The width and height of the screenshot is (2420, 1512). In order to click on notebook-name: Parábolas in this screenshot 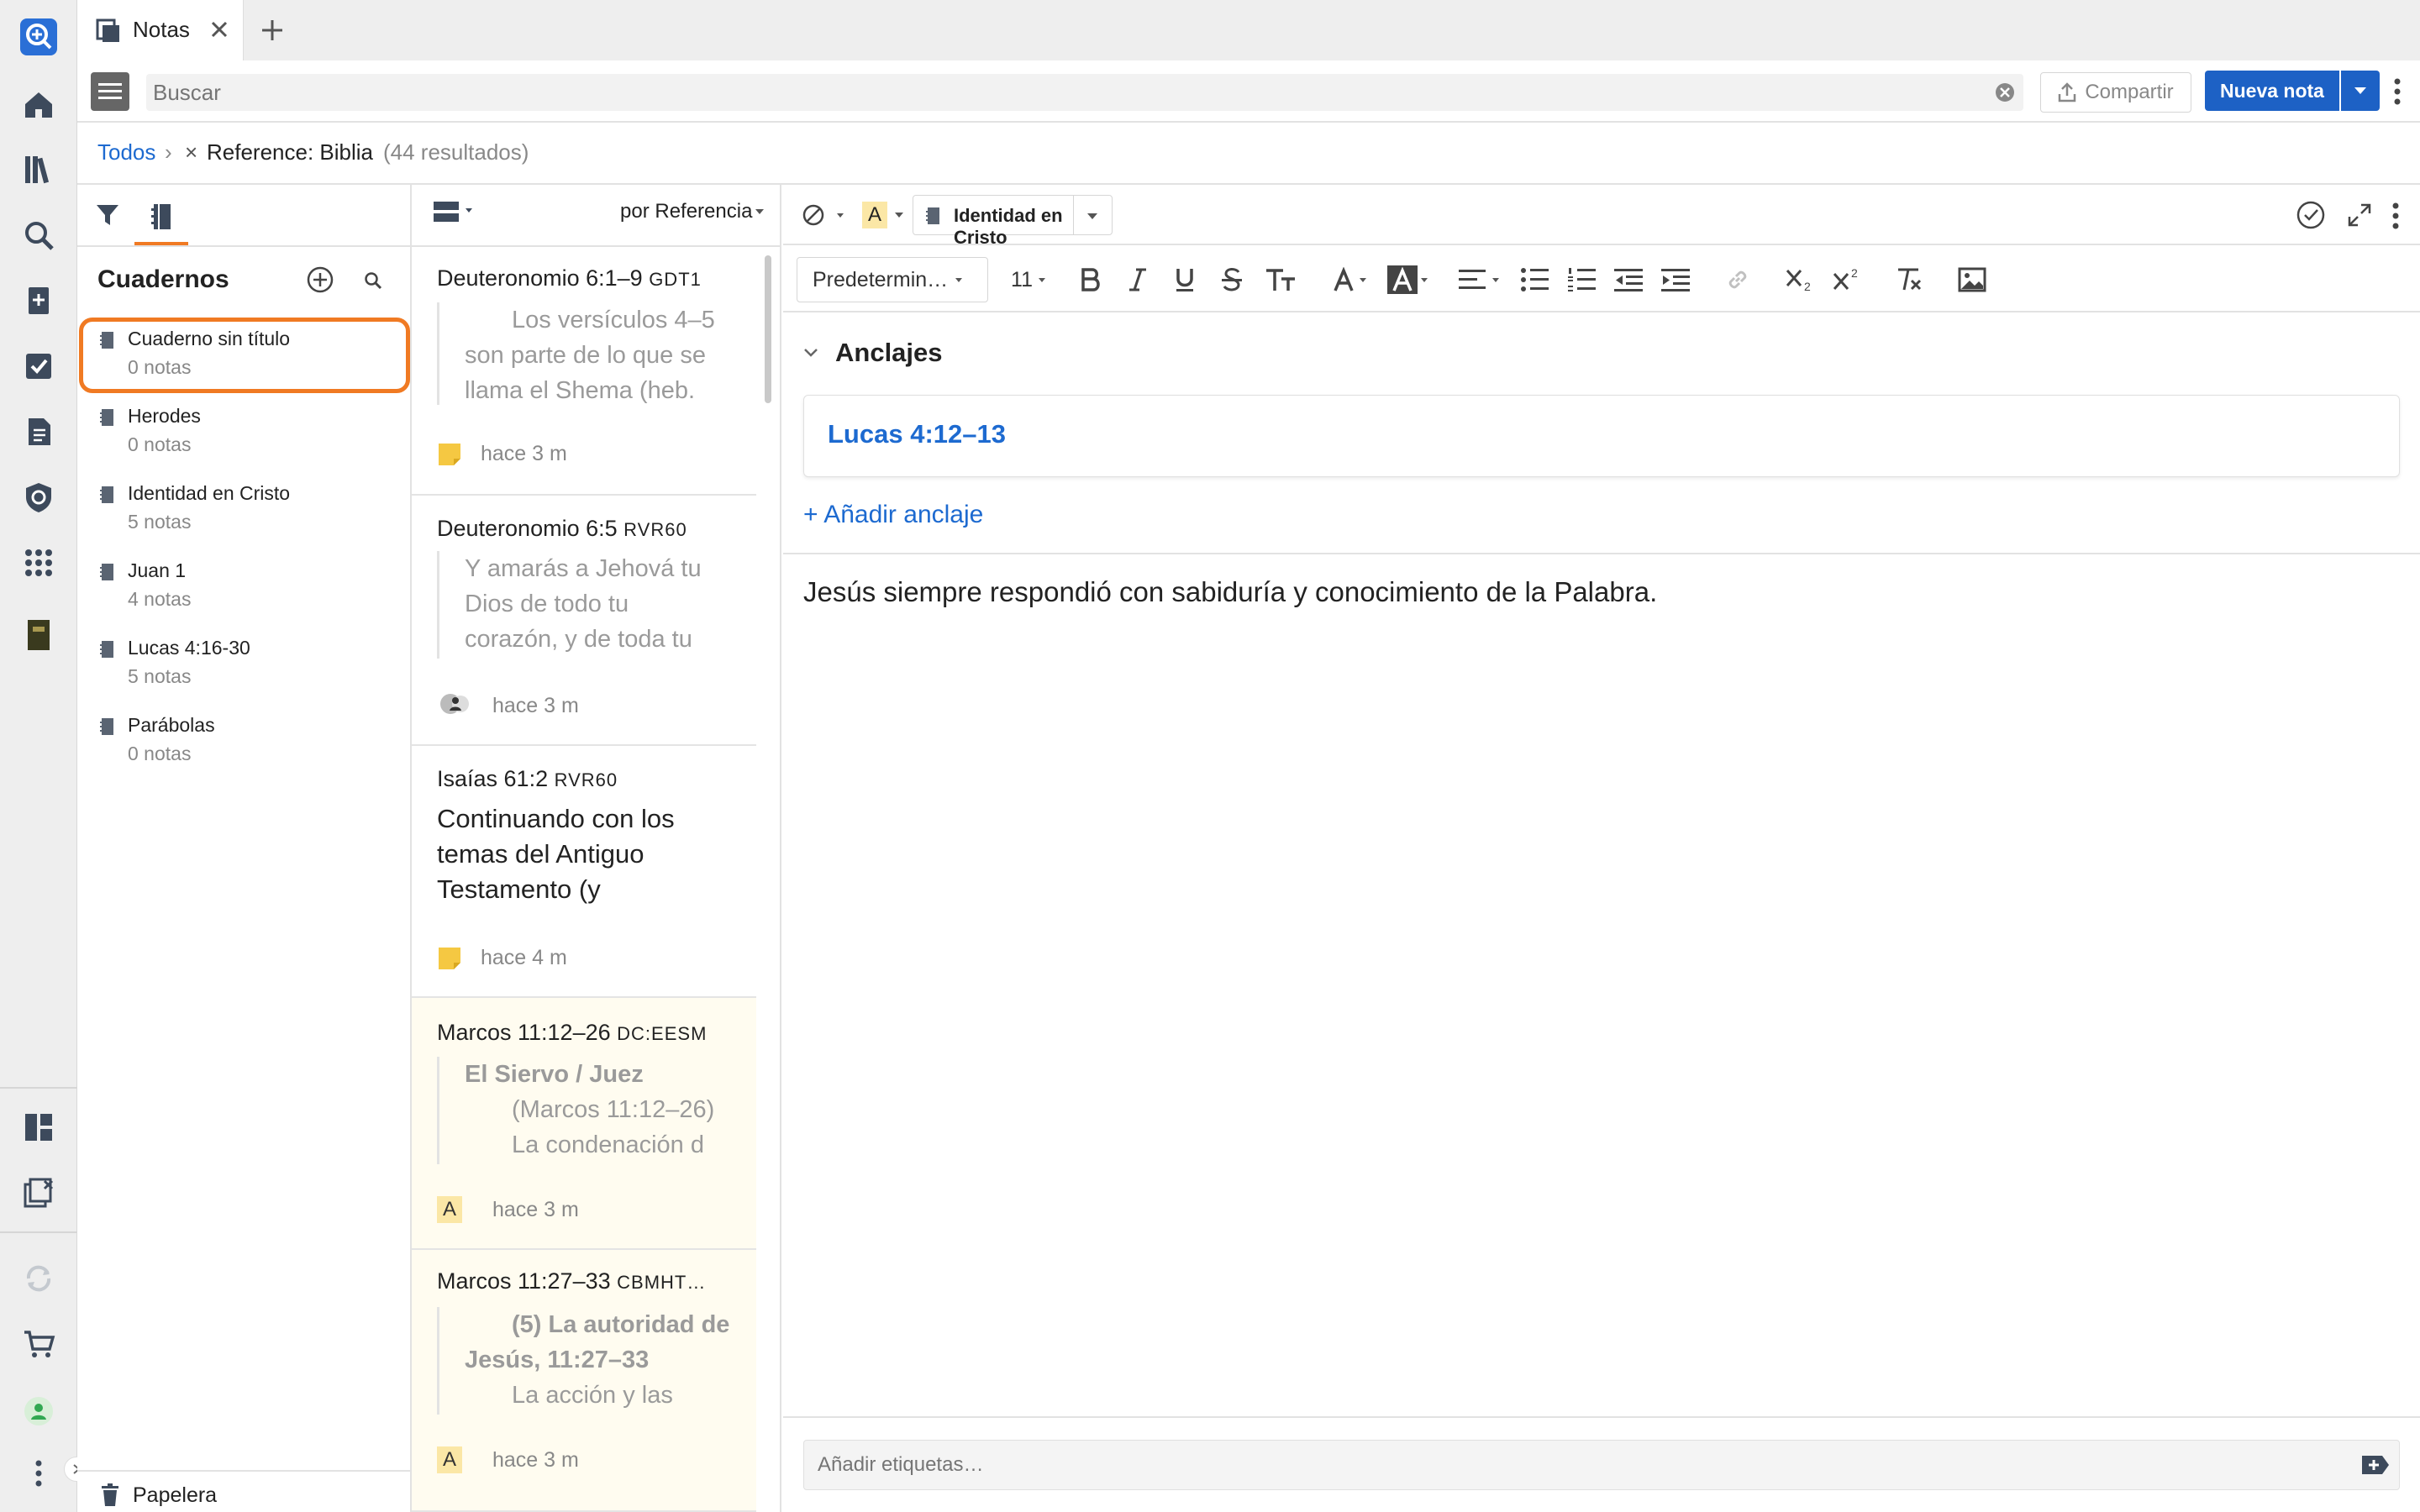, I will do `click(172, 725)`.